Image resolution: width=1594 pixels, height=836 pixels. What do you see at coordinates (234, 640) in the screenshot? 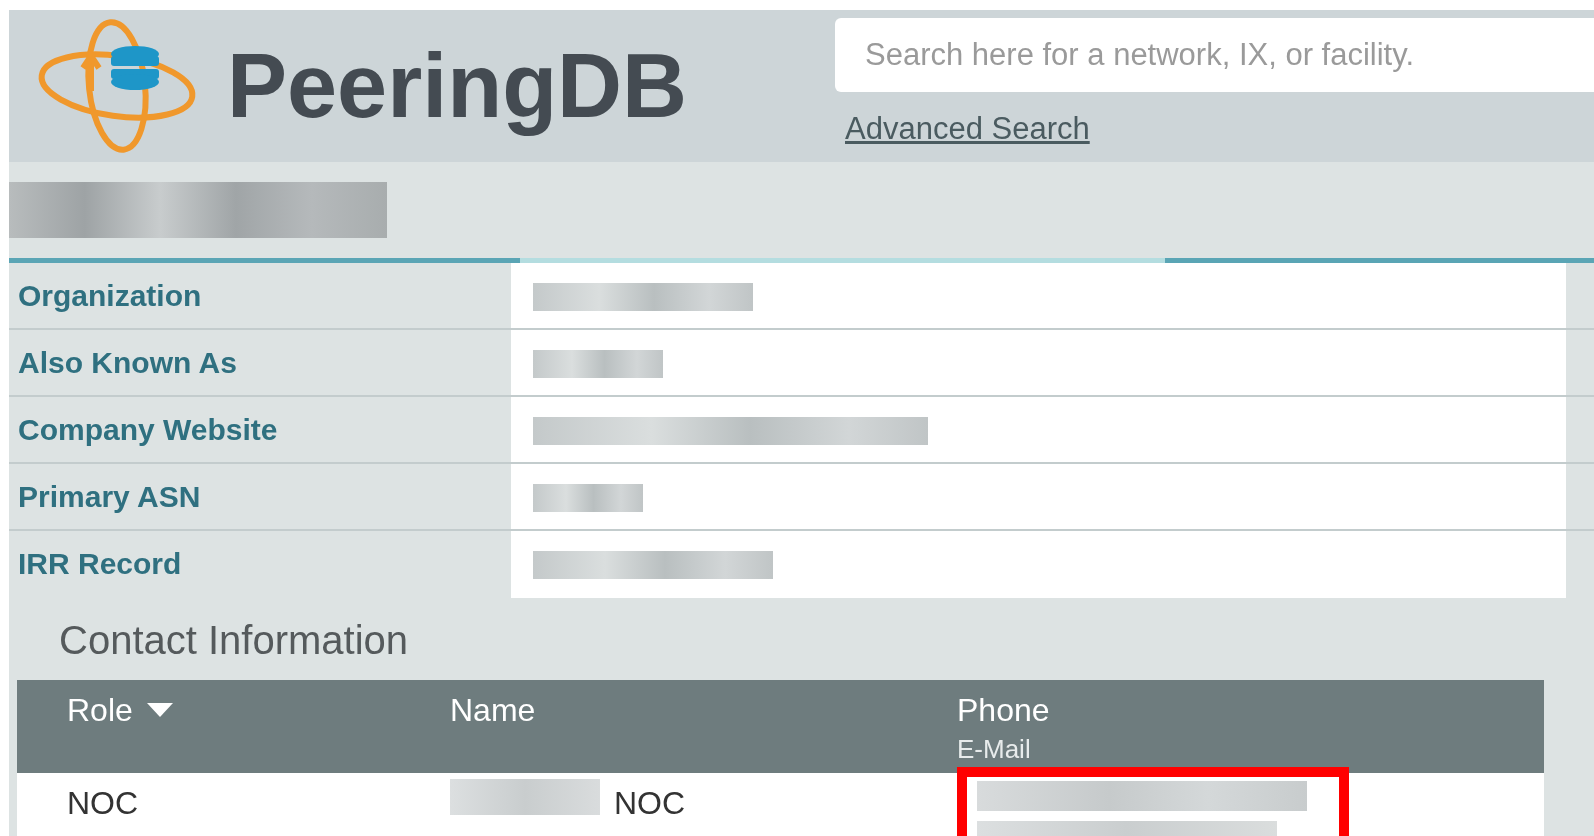
I see `section-title: Contact Information` at bounding box center [234, 640].